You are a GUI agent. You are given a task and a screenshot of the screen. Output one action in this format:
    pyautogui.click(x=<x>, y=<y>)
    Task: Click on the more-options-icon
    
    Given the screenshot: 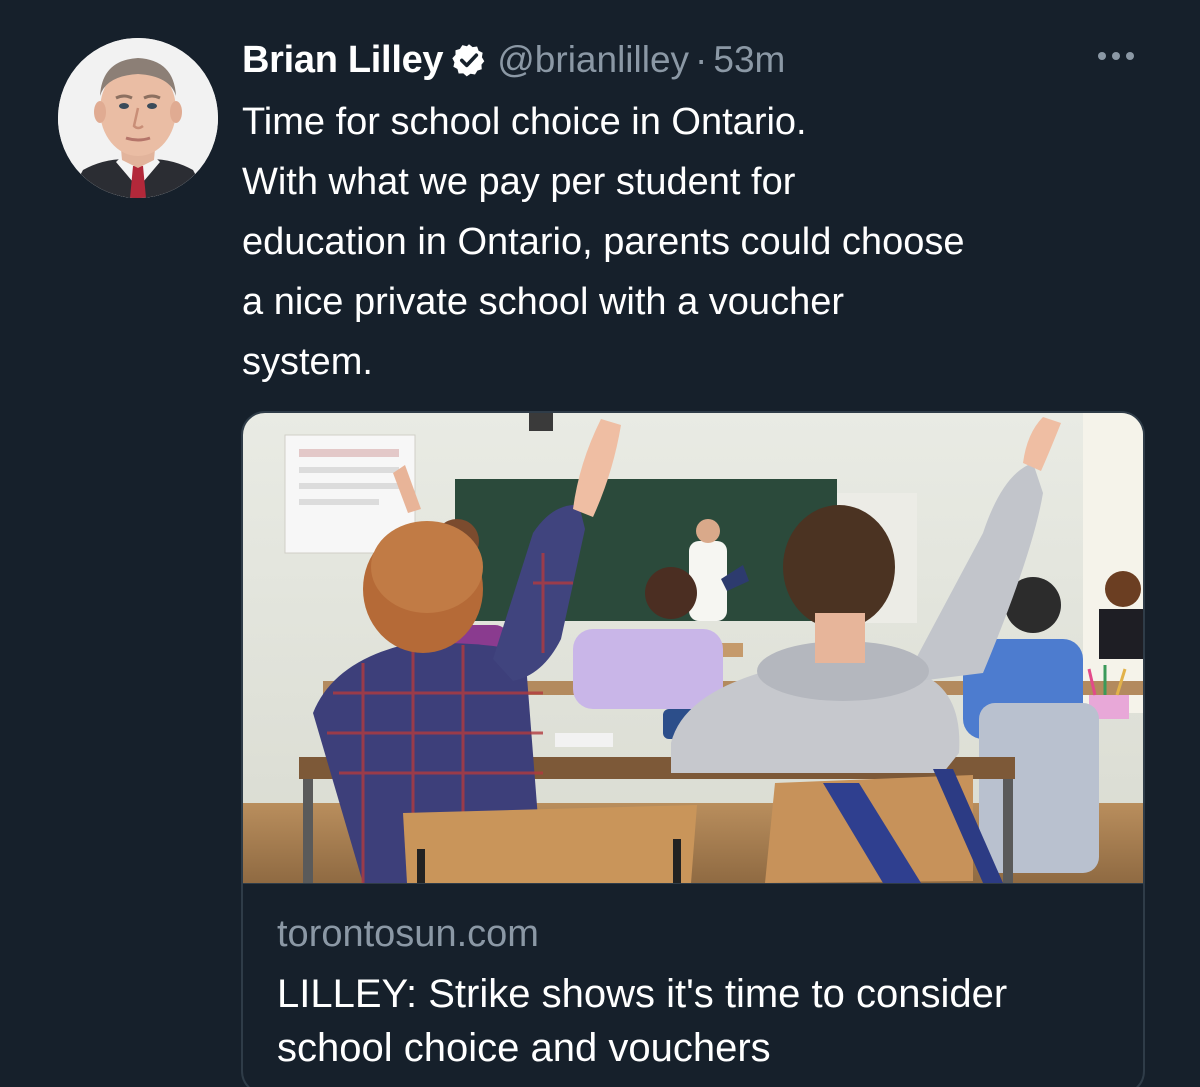 What is the action you would take?
    pyautogui.click(x=1116, y=56)
    